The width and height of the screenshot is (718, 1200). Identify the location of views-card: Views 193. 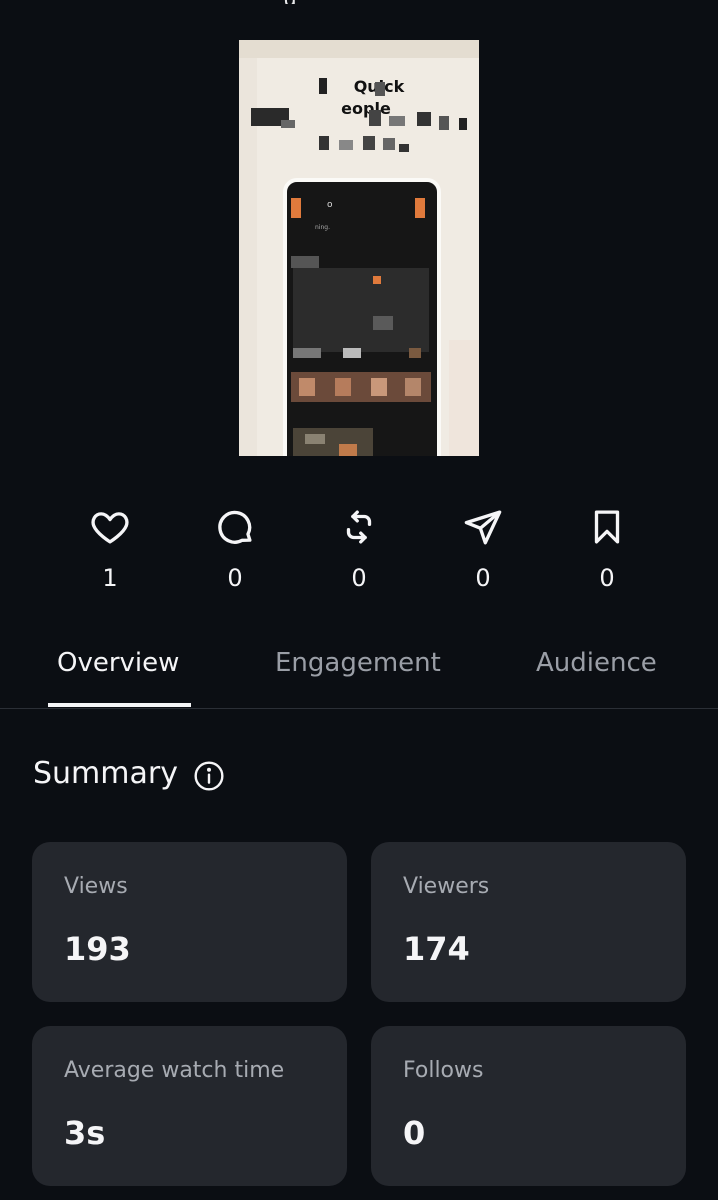
(189, 922).